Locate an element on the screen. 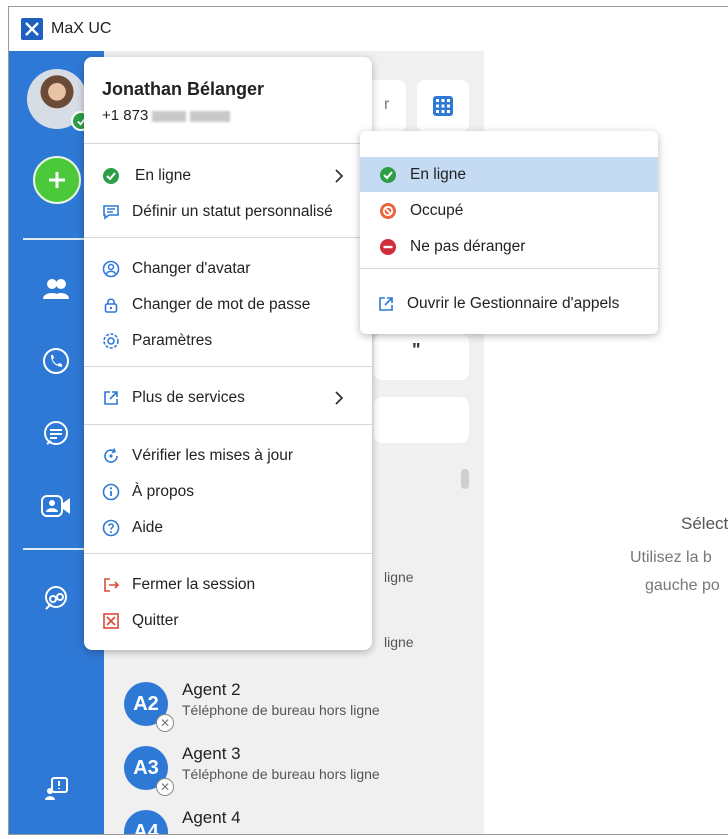 The width and height of the screenshot is (728, 839). avatar is located at coordinates (59, 100).